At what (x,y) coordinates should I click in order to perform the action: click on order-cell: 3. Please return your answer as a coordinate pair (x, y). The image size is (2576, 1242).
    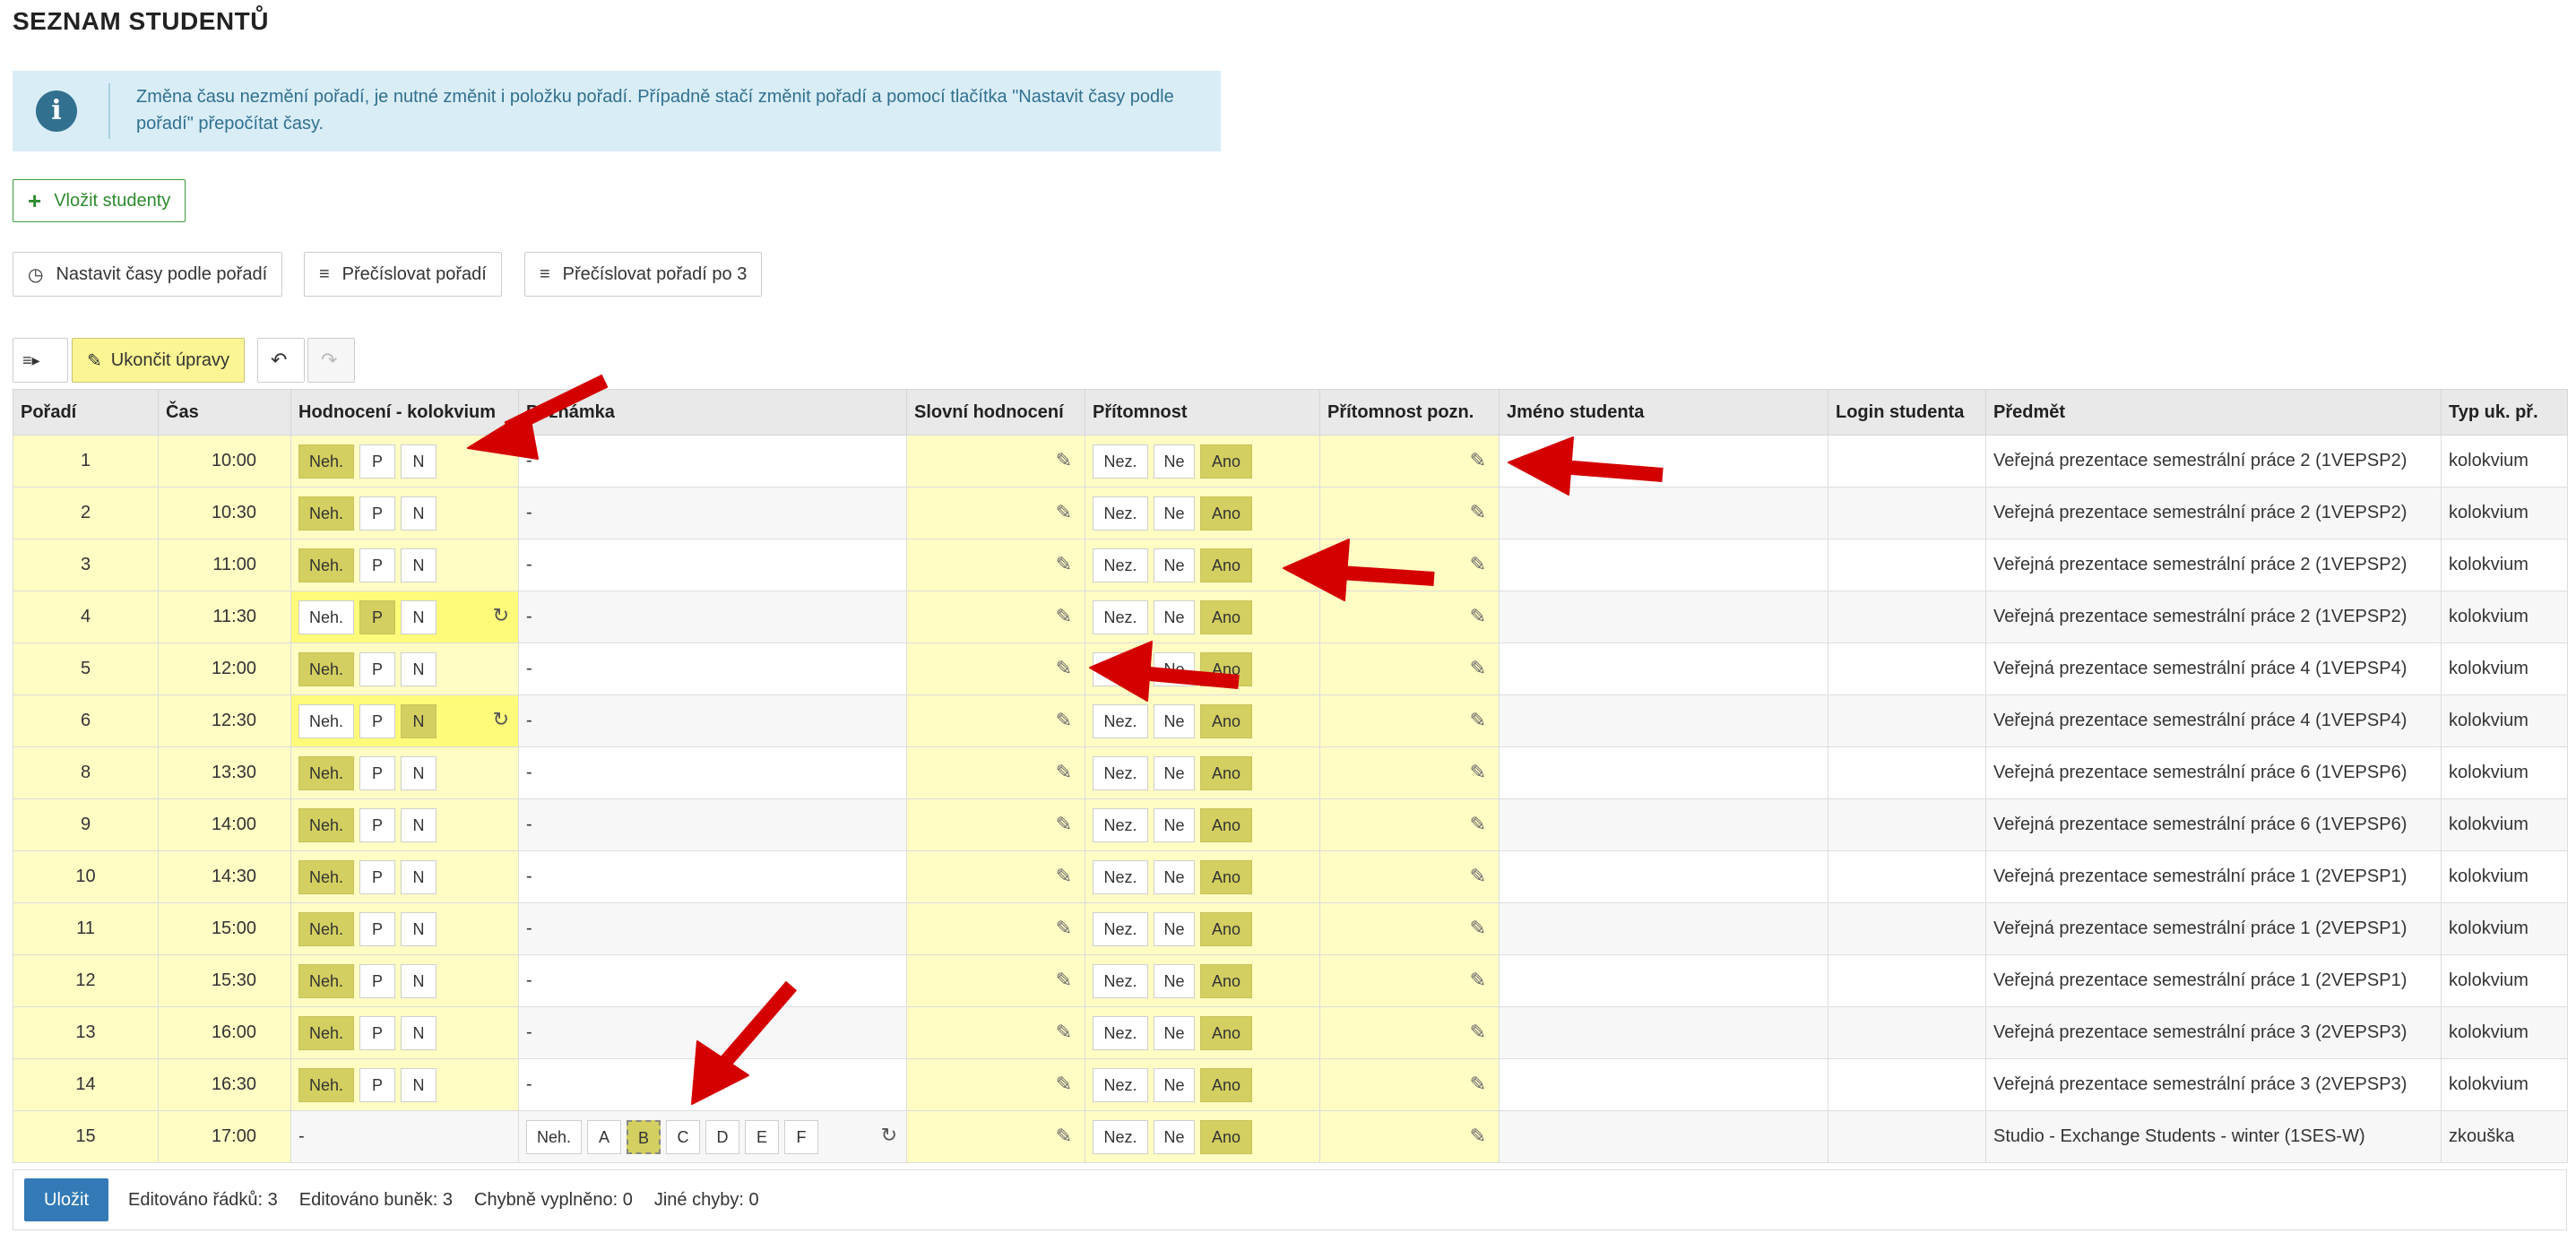
    Looking at the image, I should click on (86, 565).